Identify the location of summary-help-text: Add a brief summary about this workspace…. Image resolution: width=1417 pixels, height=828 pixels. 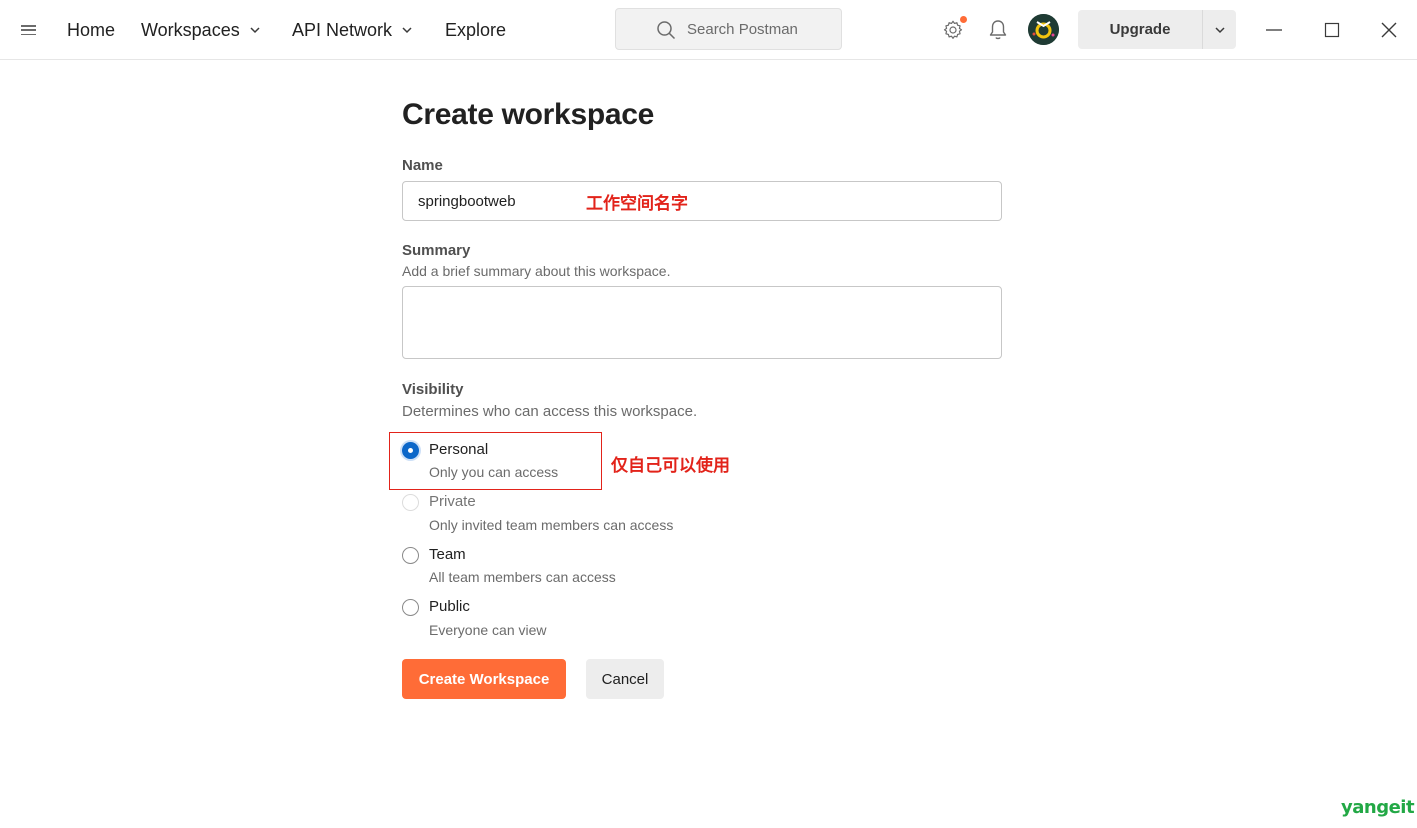
(536, 271).